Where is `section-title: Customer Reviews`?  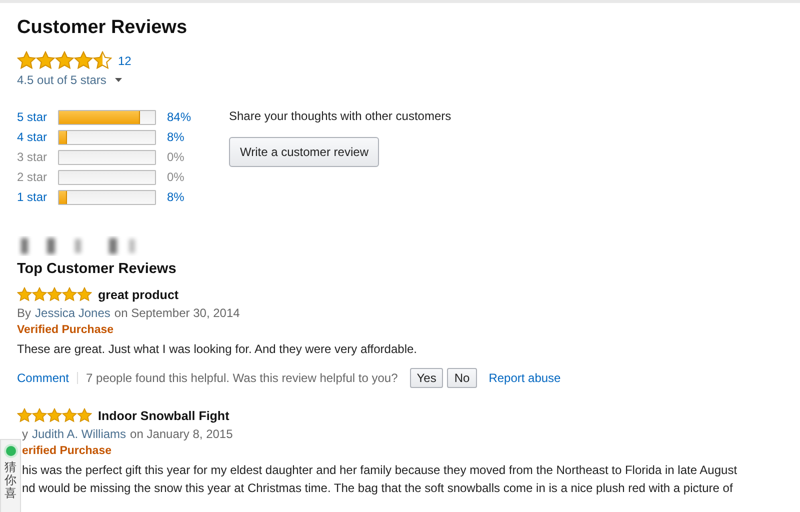
section-title: Customer Reviews is located at coordinates (102, 28).